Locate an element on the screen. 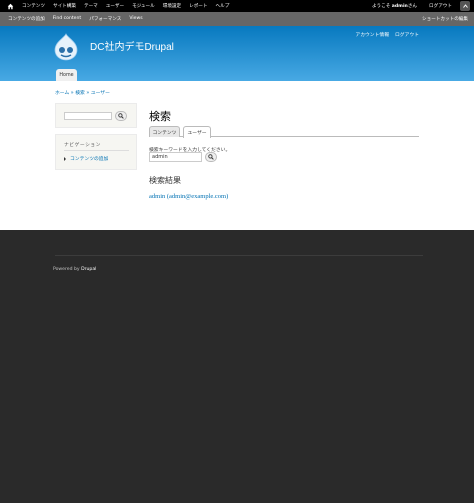 This screenshot has width=474, height=503. admin-menu-configuration: 環境設定 is located at coordinates (172, 6).